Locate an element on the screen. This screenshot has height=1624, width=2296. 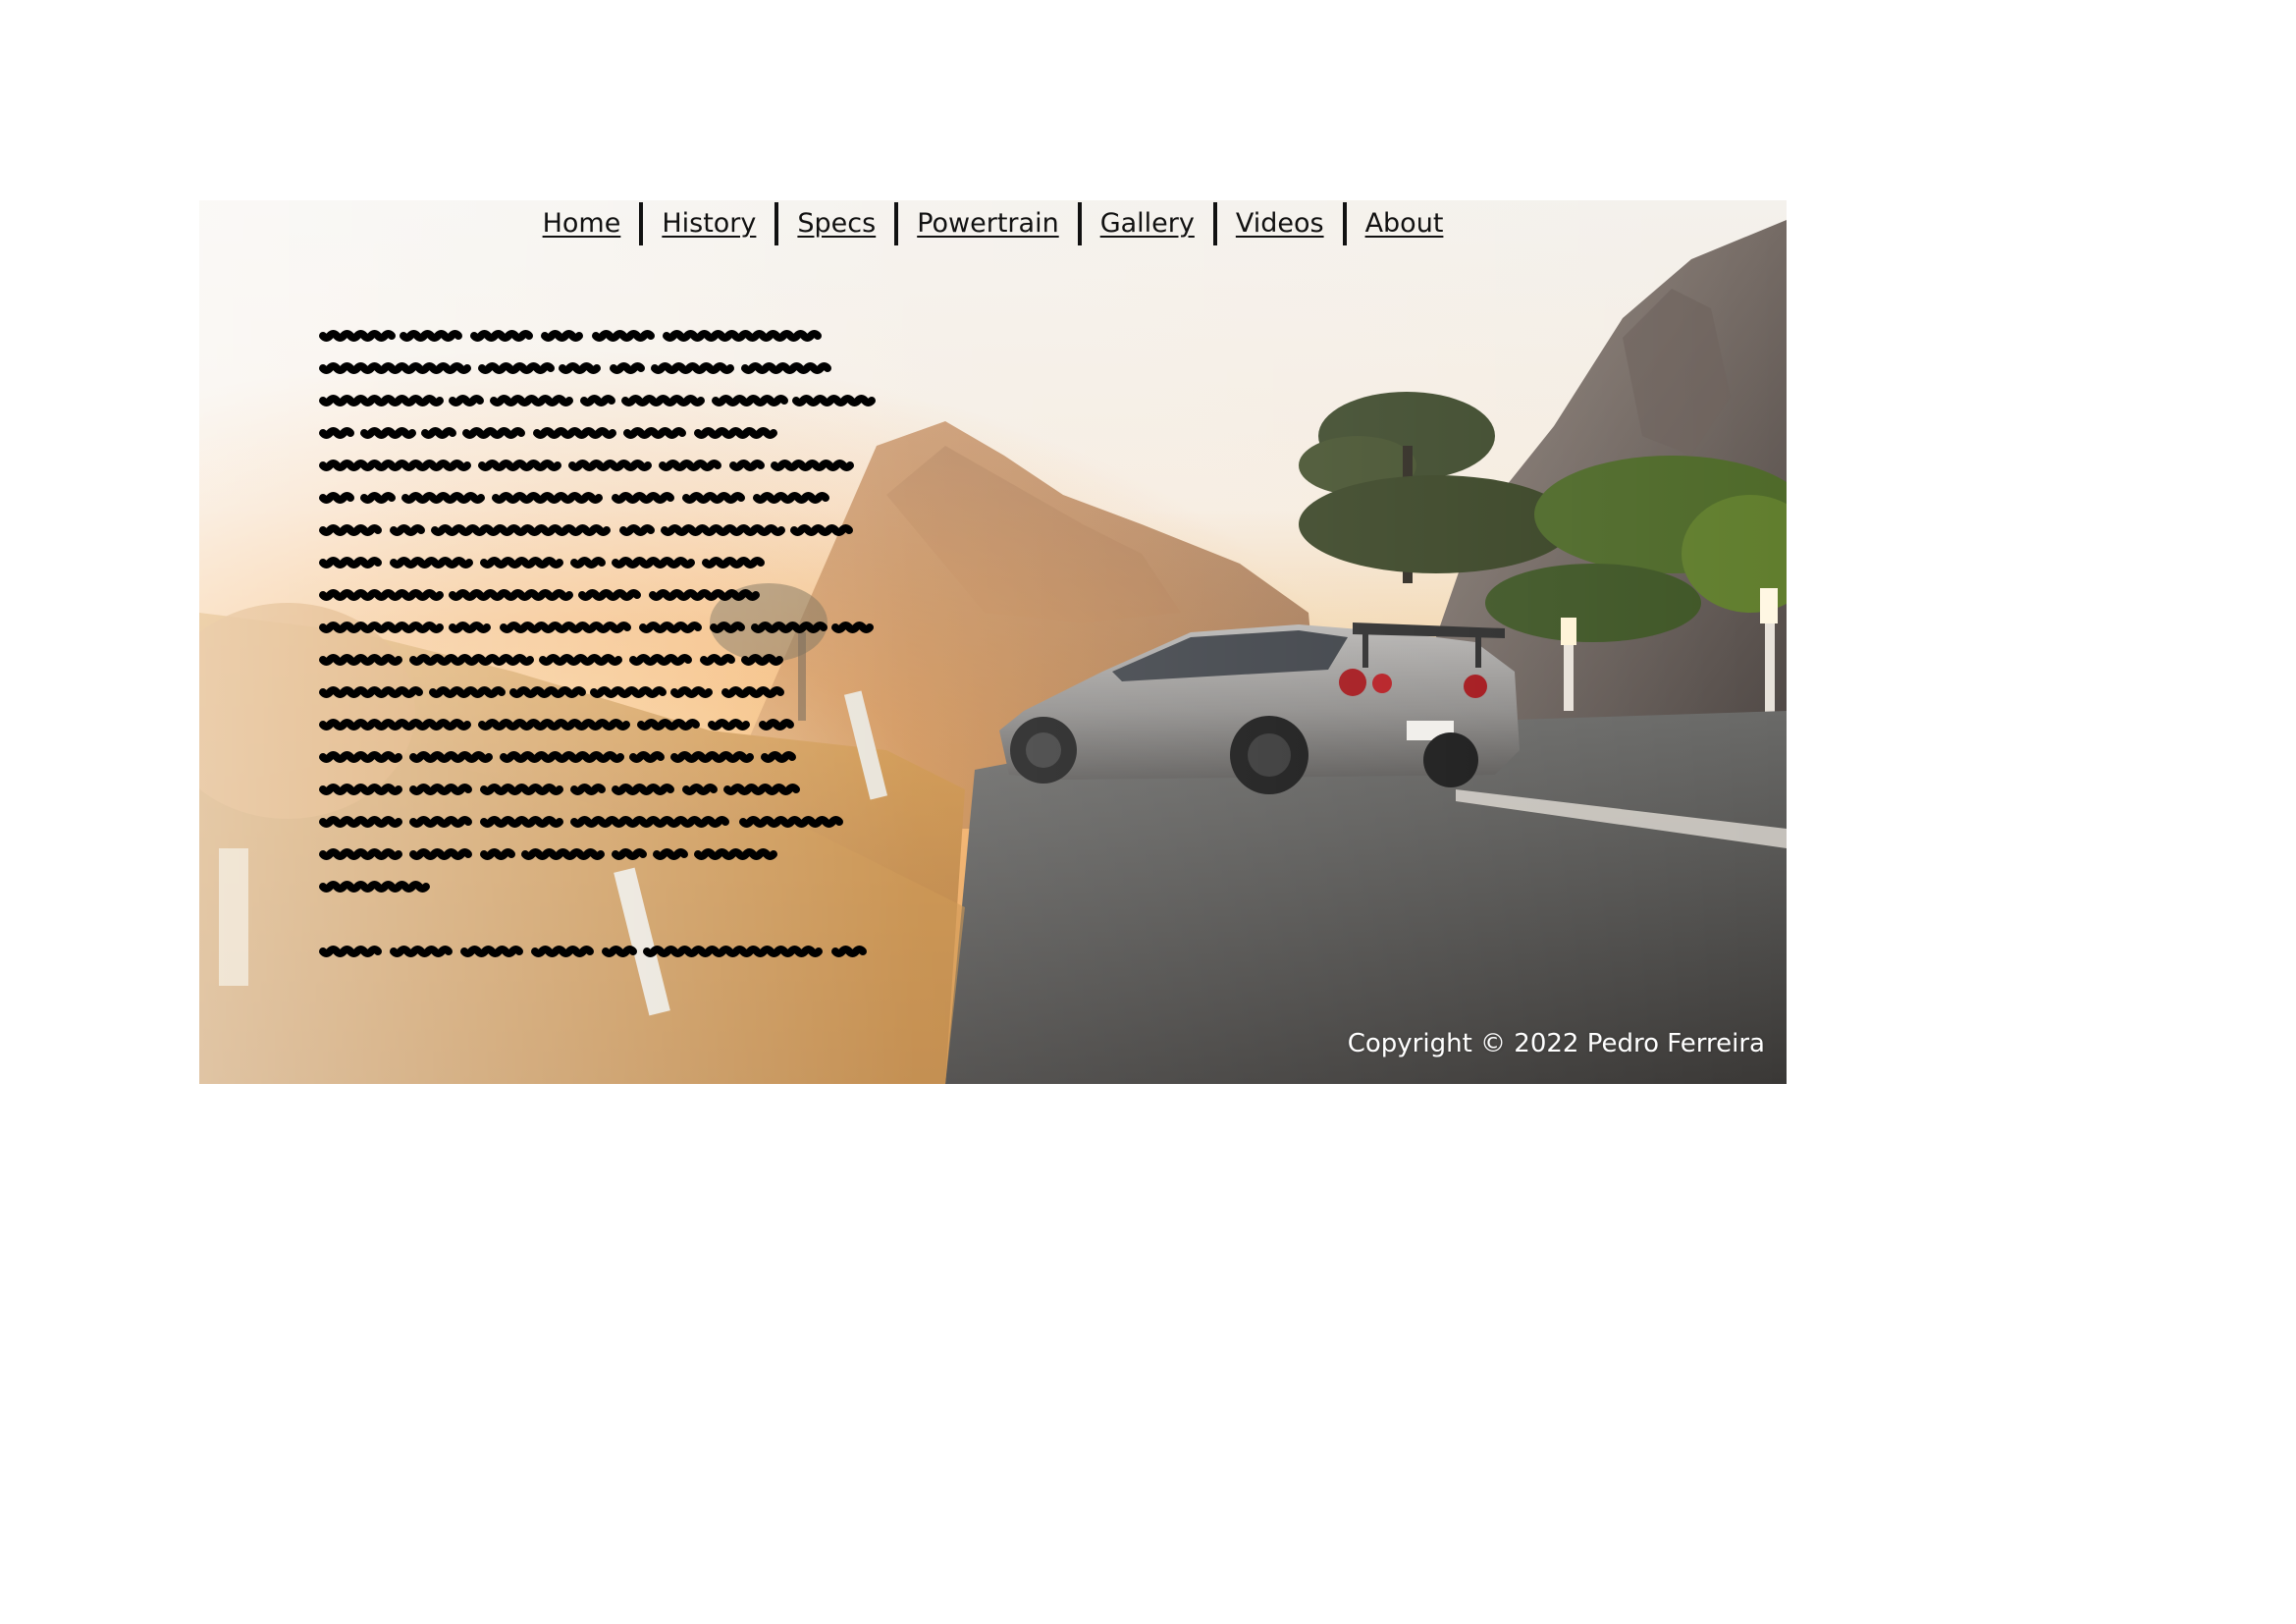
nav-item-history: History is located at coordinates (709, 223).